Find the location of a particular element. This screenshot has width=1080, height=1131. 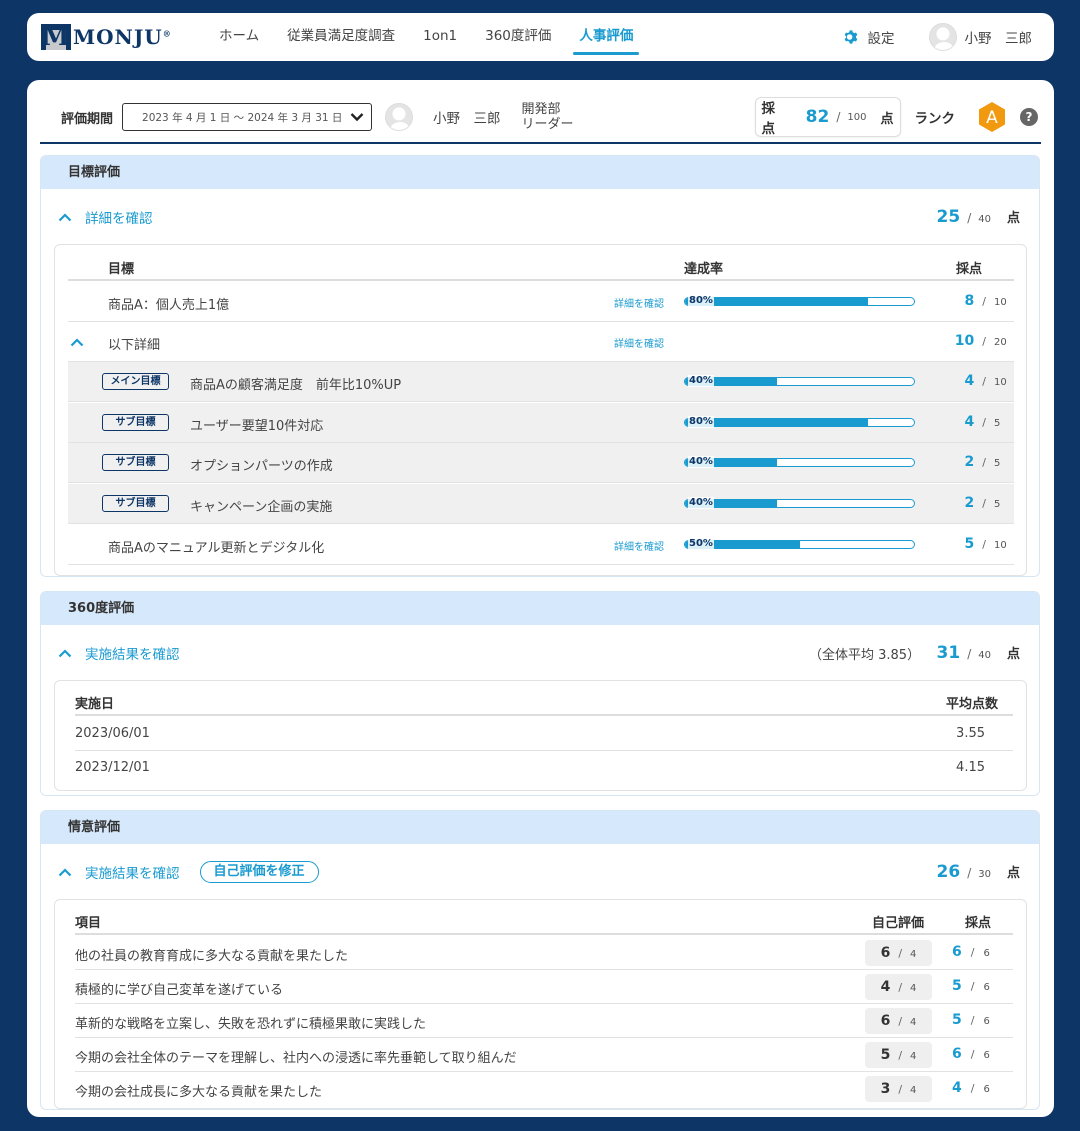

table-row: 今期の会社成長に多大なる貢献を果たした 3/4 4/6 is located at coordinates (544, 1089).